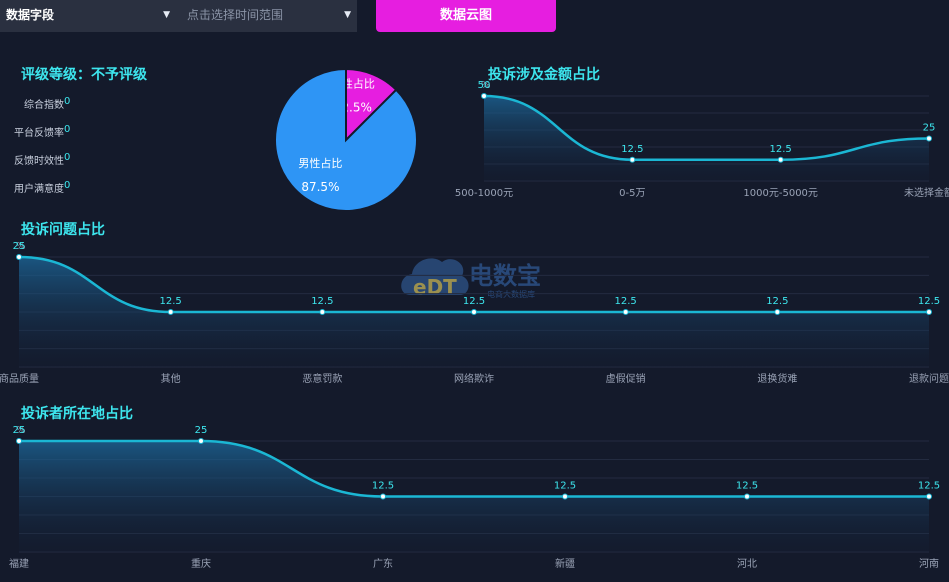 This screenshot has width=949, height=582. What do you see at coordinates (626, 378) in the screenshot?
I see `x-tick-label: 虚假促销` at bounding box center [626, 378].